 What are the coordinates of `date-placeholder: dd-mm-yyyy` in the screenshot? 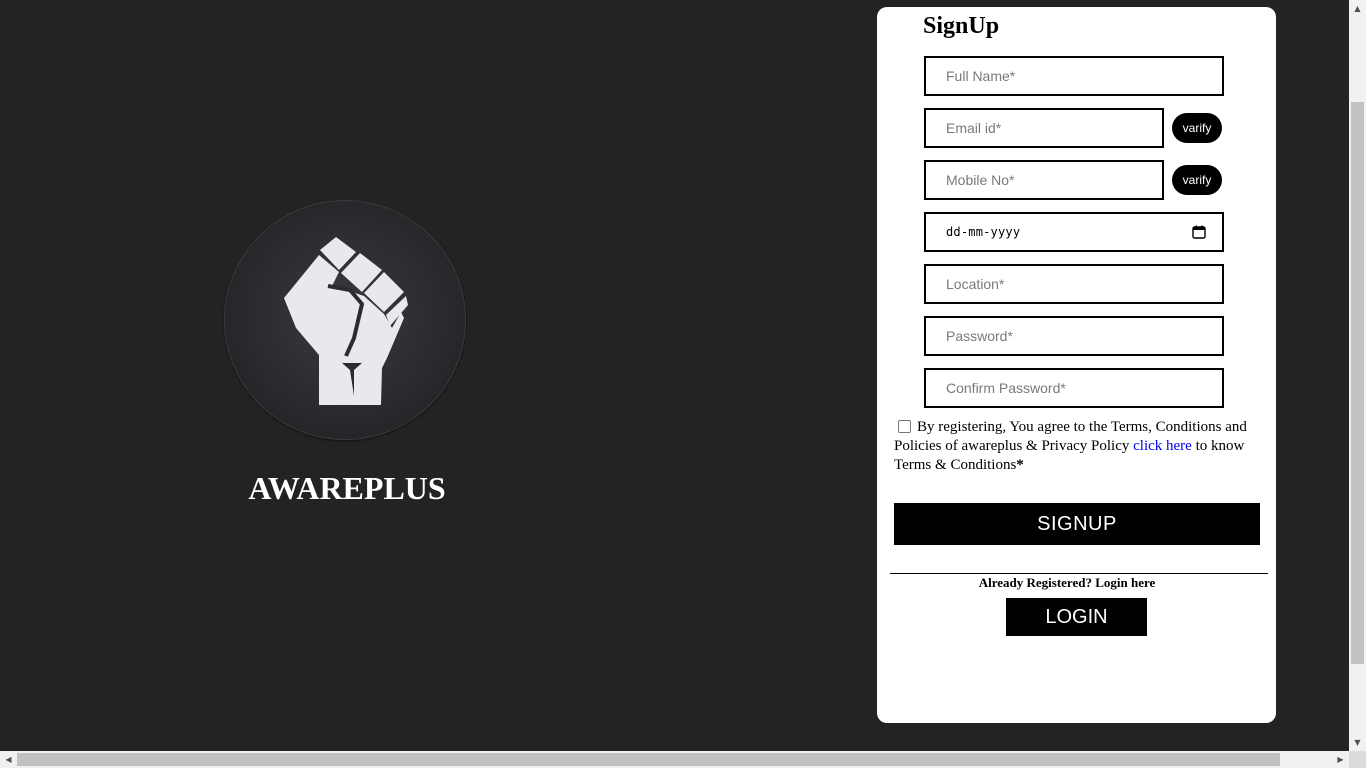 It's located at (983, 232).